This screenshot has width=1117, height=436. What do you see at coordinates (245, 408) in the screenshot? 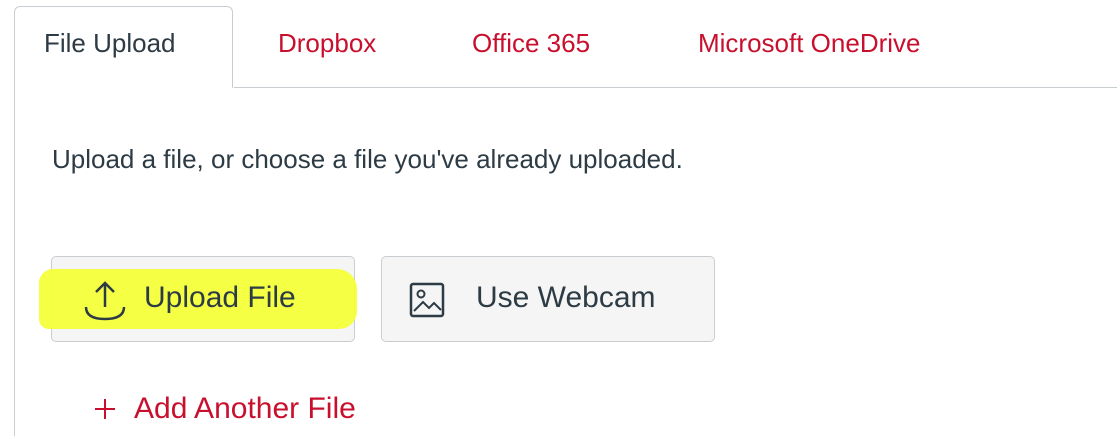
I see `add-another-file-label: Add Another File` at bounding box center [245, 408].